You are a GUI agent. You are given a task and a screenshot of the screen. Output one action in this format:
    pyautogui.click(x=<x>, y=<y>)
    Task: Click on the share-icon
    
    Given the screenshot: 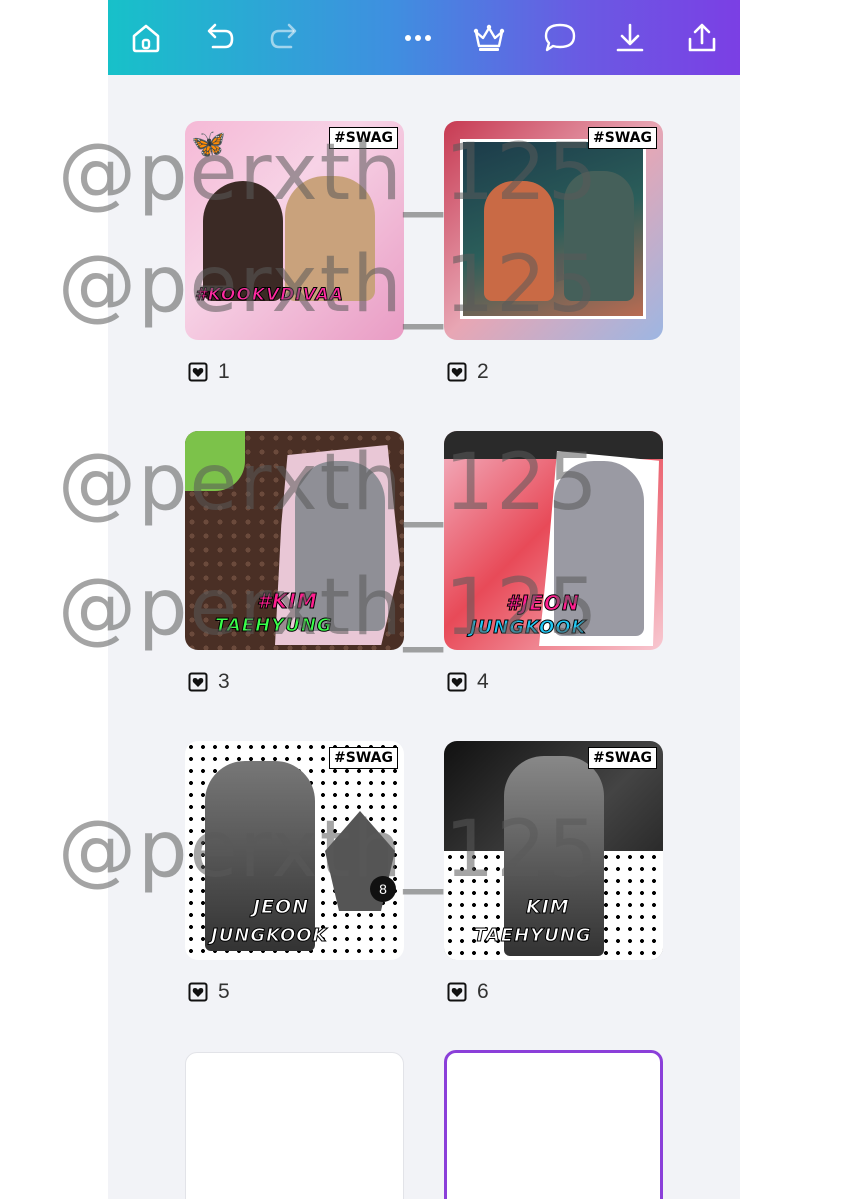 What is the action you would take?
    pyautogui.click(x=702, y=37)
    